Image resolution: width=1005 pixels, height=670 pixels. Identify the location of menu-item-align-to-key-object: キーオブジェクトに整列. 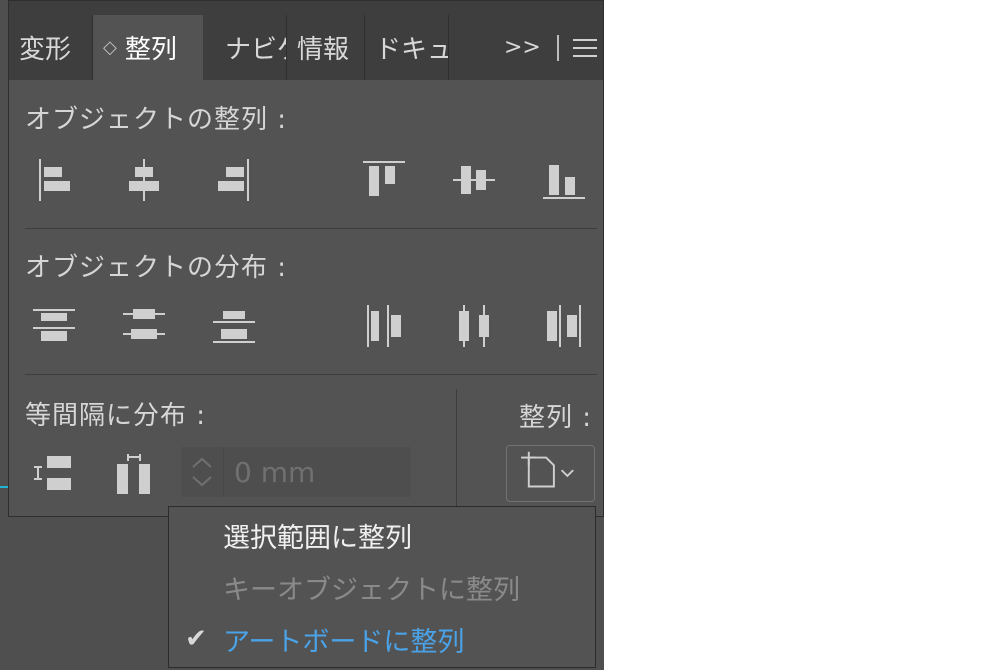
(382, 587).